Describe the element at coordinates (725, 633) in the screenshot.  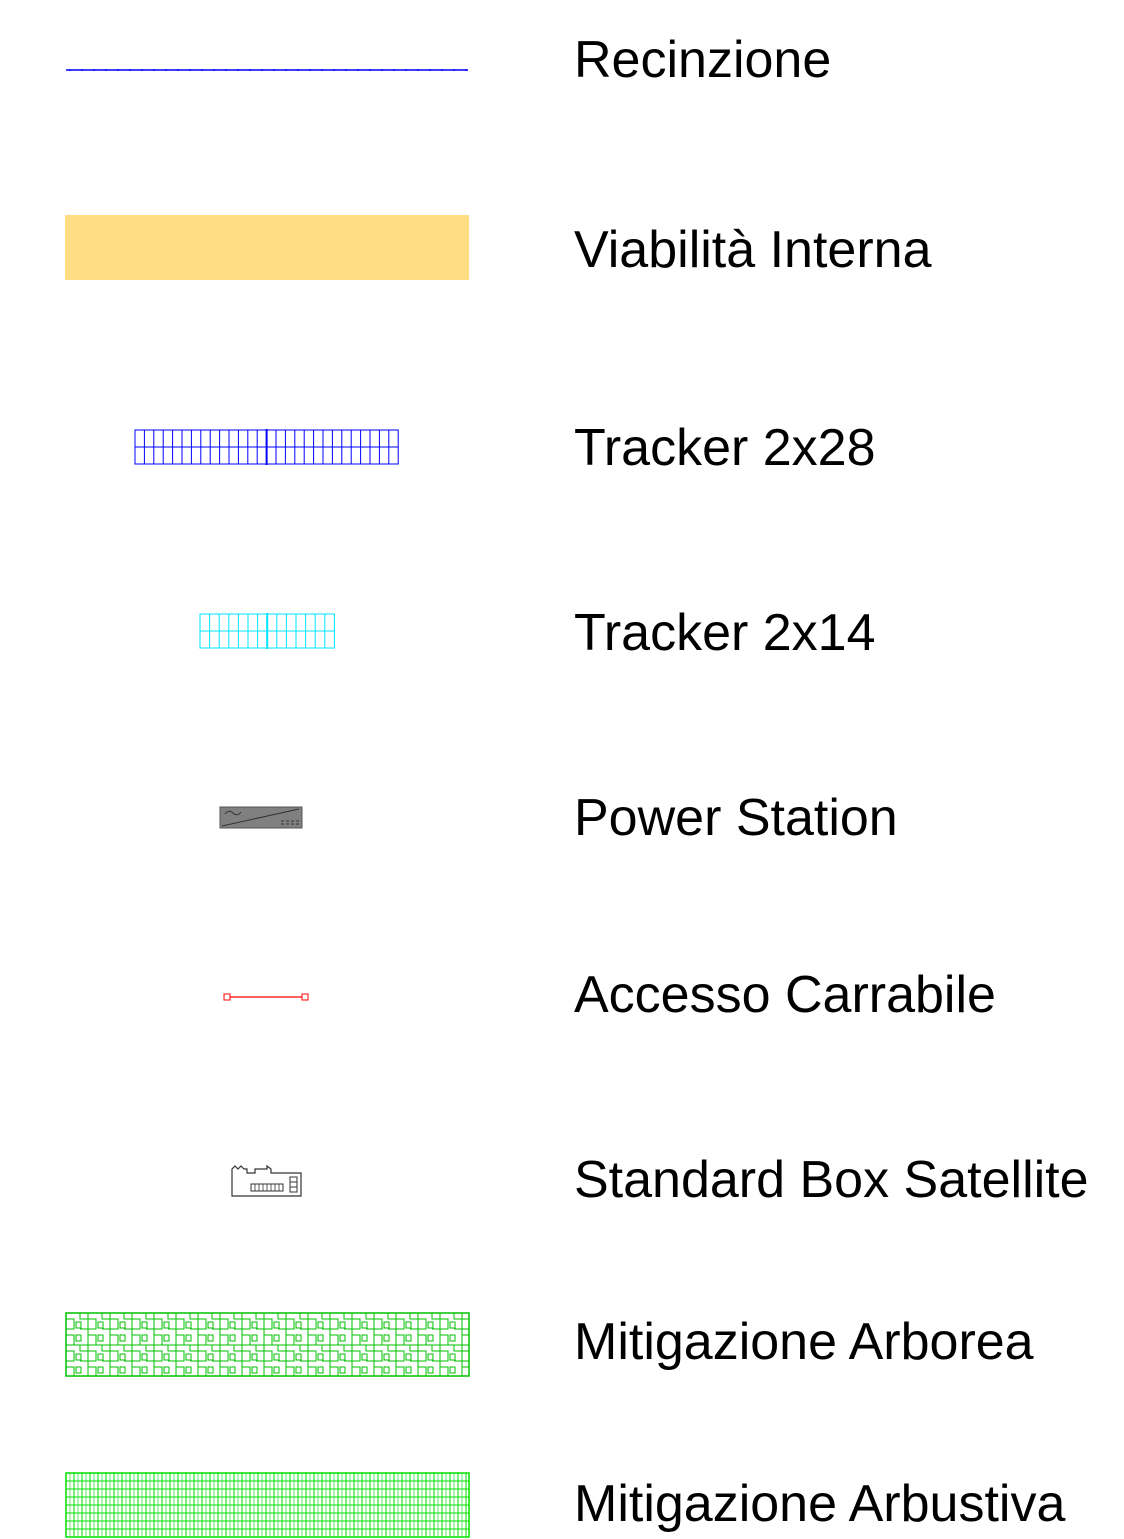
I see `legend-label: Tracker 2x14` at that location.